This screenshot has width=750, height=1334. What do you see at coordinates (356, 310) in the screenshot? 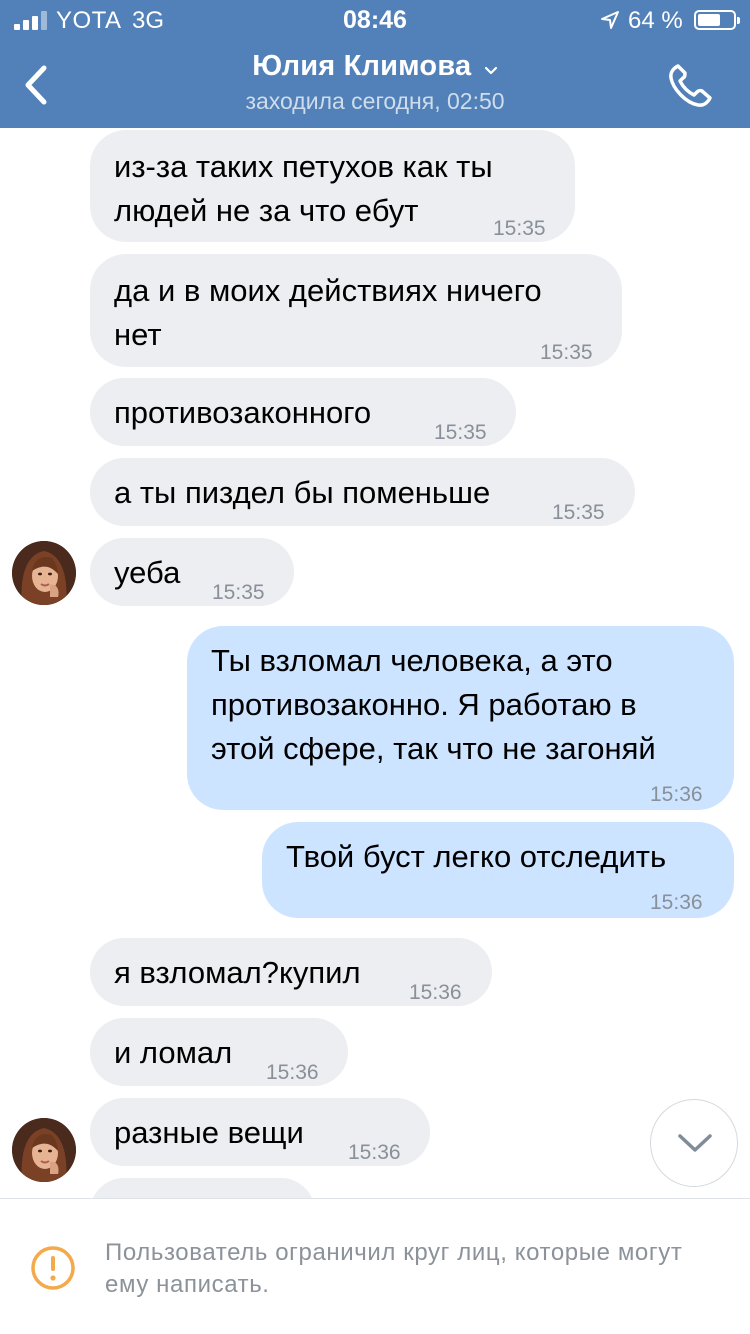
I see `message-bubble: да и в моих действиях ничего нет 15:35` at bounding box center [356, 310].